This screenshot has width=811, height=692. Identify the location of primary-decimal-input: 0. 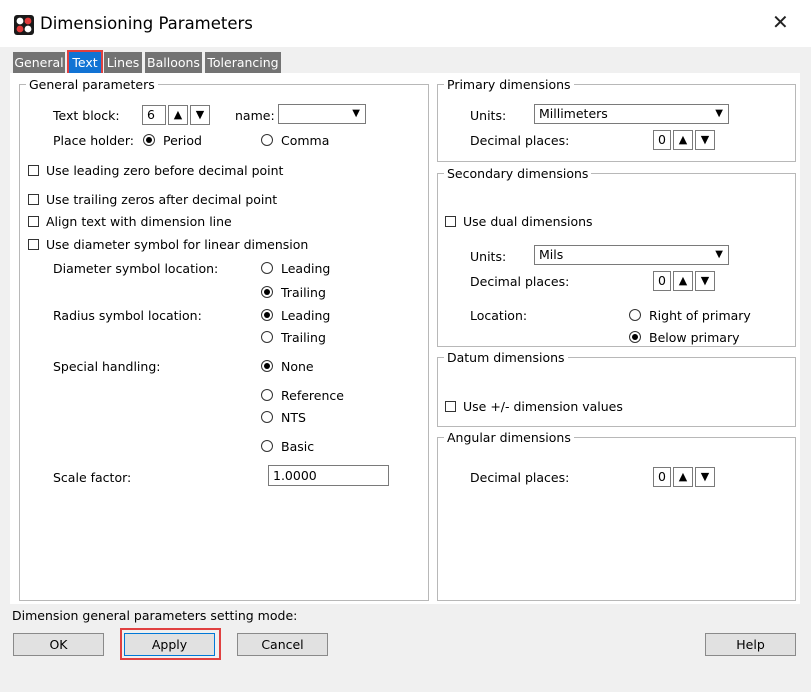
(662, 140).